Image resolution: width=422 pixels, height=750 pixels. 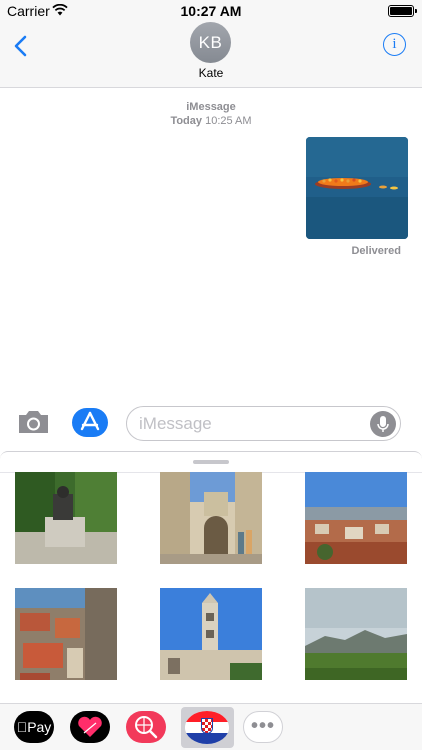 I want to click on croatia-flag-icon, so click(x=207, y=727).